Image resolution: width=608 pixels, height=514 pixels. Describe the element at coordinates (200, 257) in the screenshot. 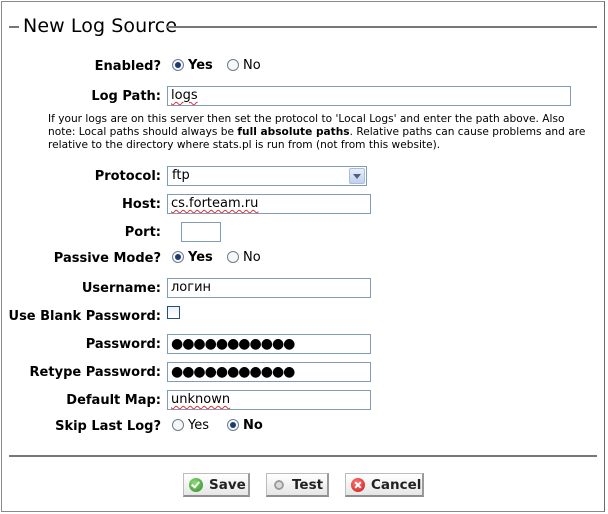

I see `passive-mode-yes-label: Yes` at that location.